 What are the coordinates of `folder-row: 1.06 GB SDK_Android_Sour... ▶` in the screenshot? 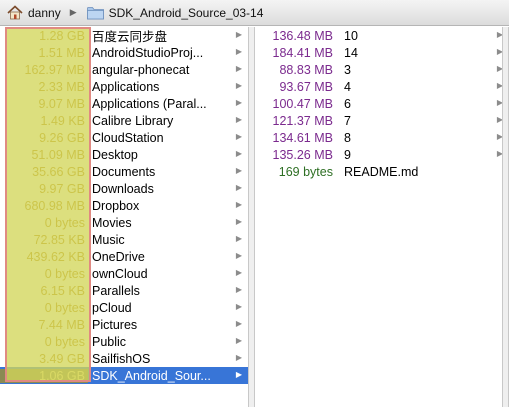 It's located at (124, 375).